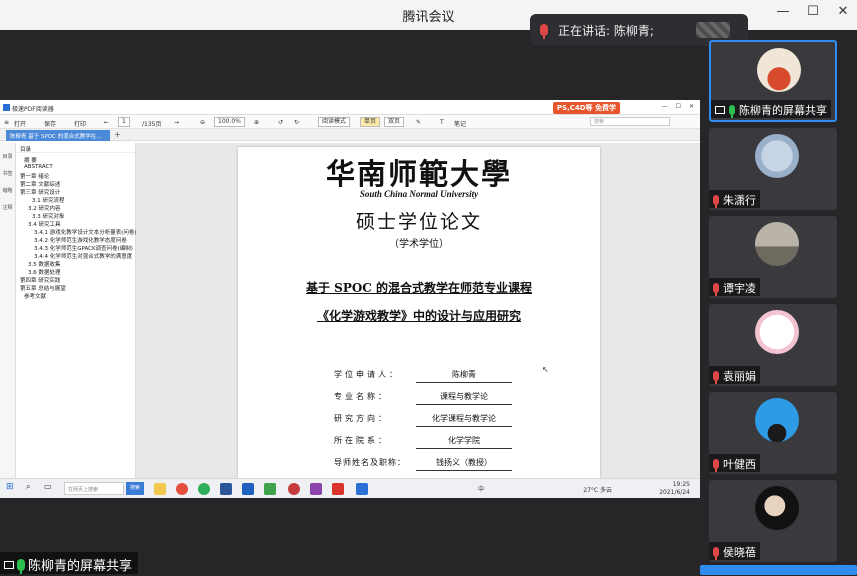  I want to click on windows-start-icon: ⊞, so click(10, 487).